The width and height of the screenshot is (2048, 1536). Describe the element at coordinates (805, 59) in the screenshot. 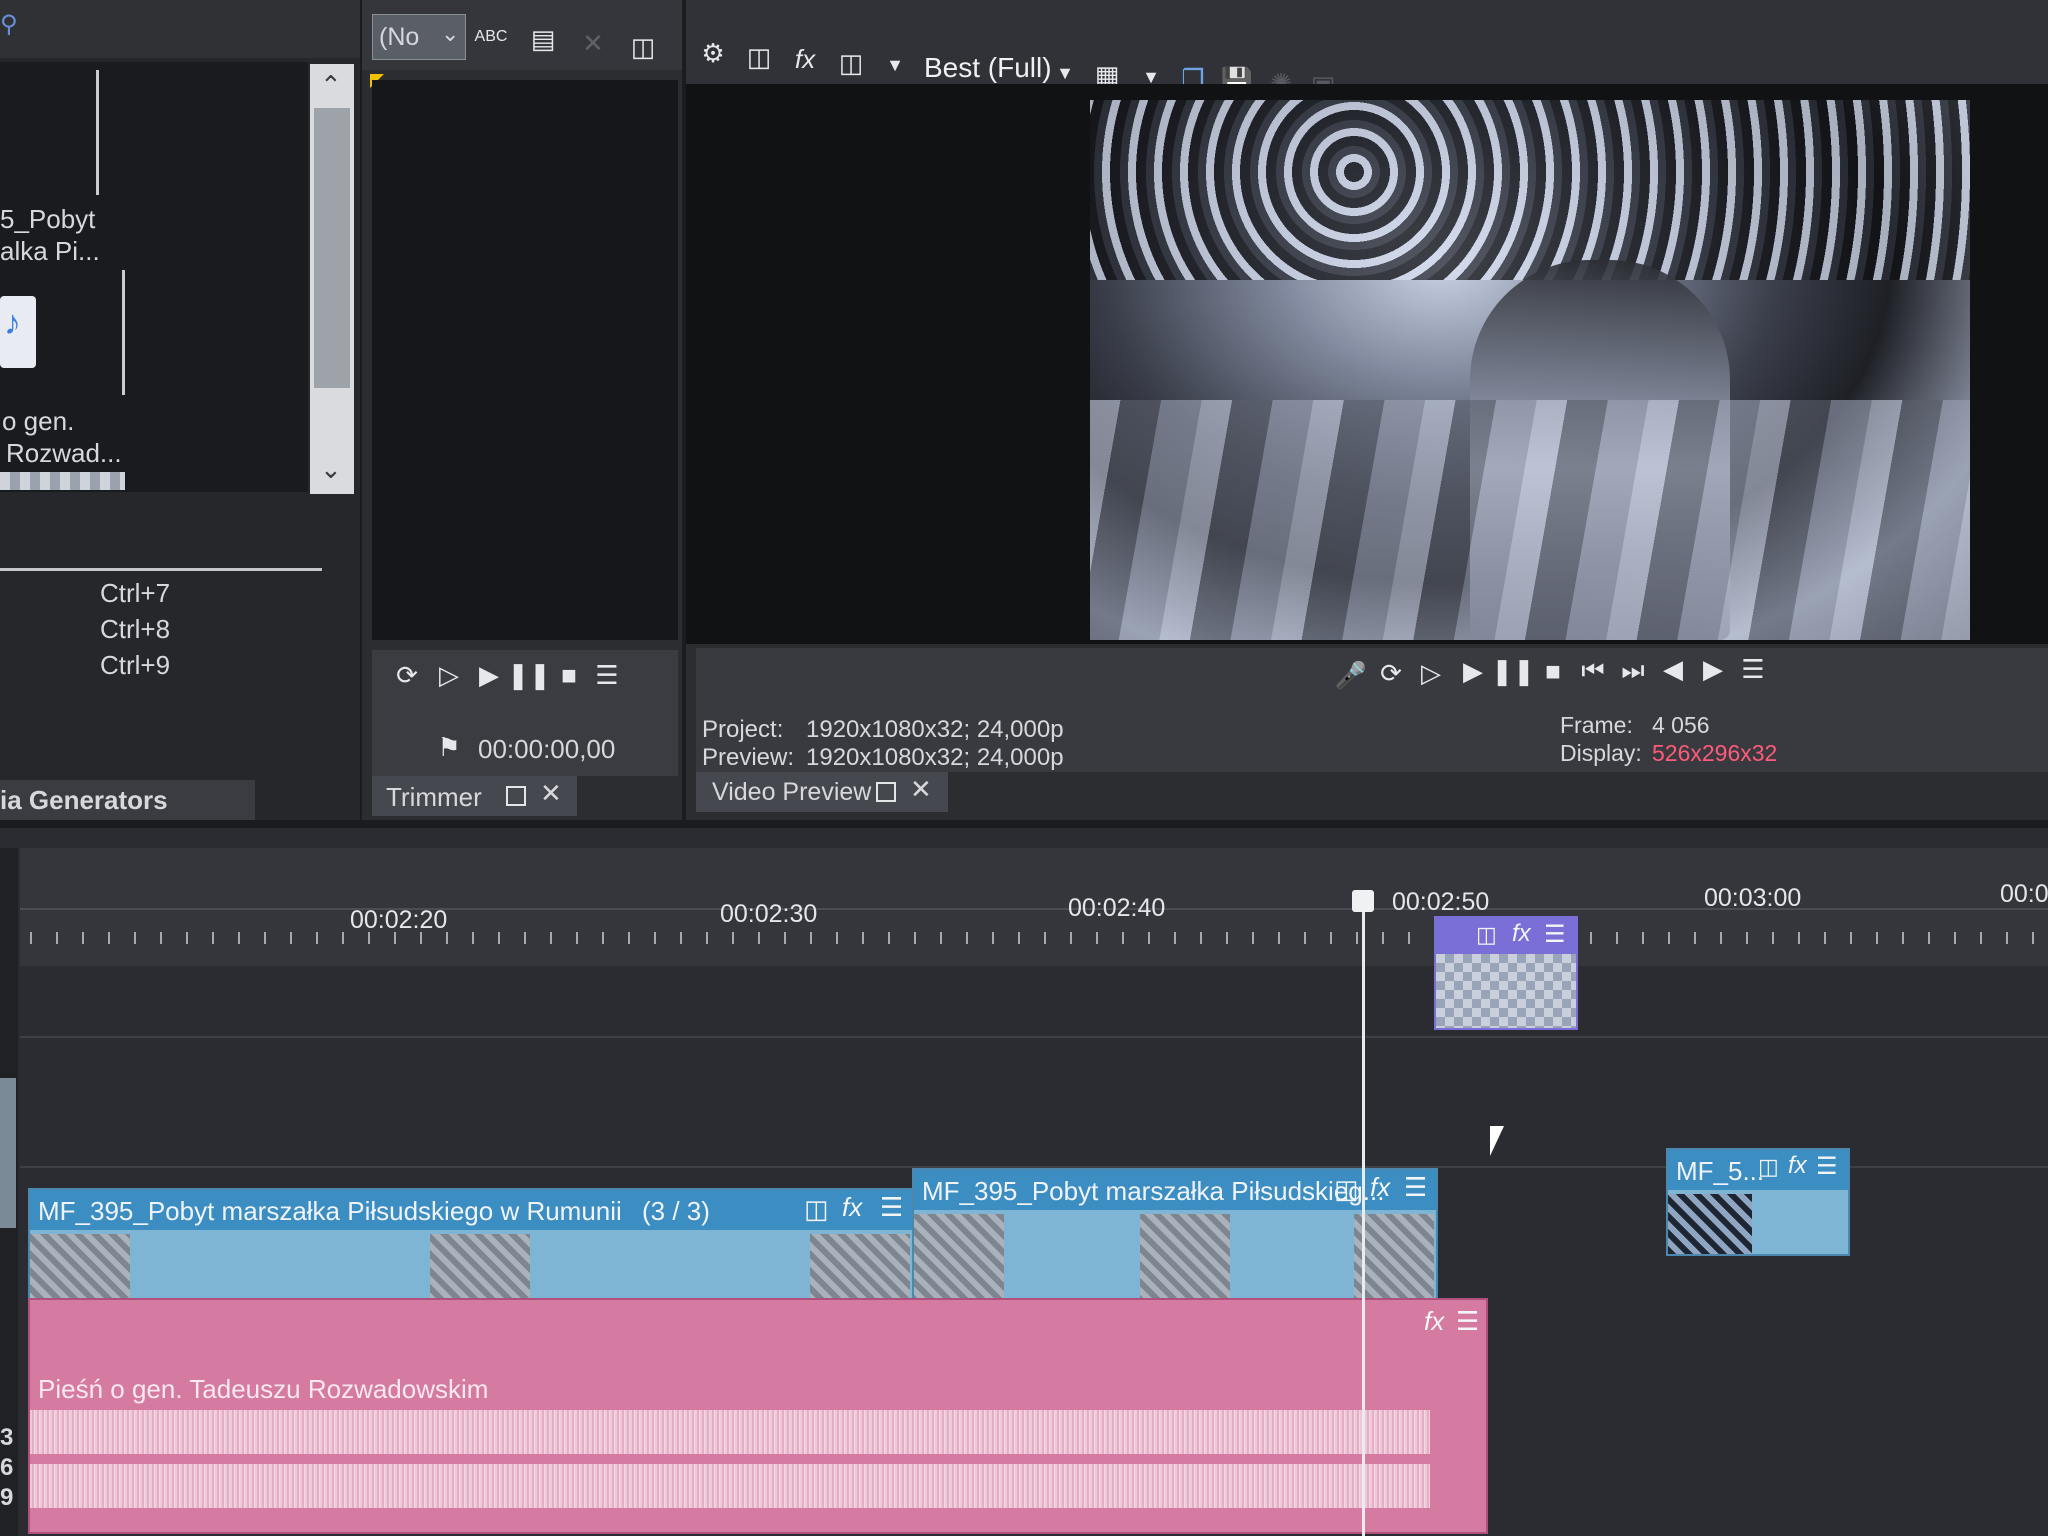

I see `video-fx-icon: fx` at that location.